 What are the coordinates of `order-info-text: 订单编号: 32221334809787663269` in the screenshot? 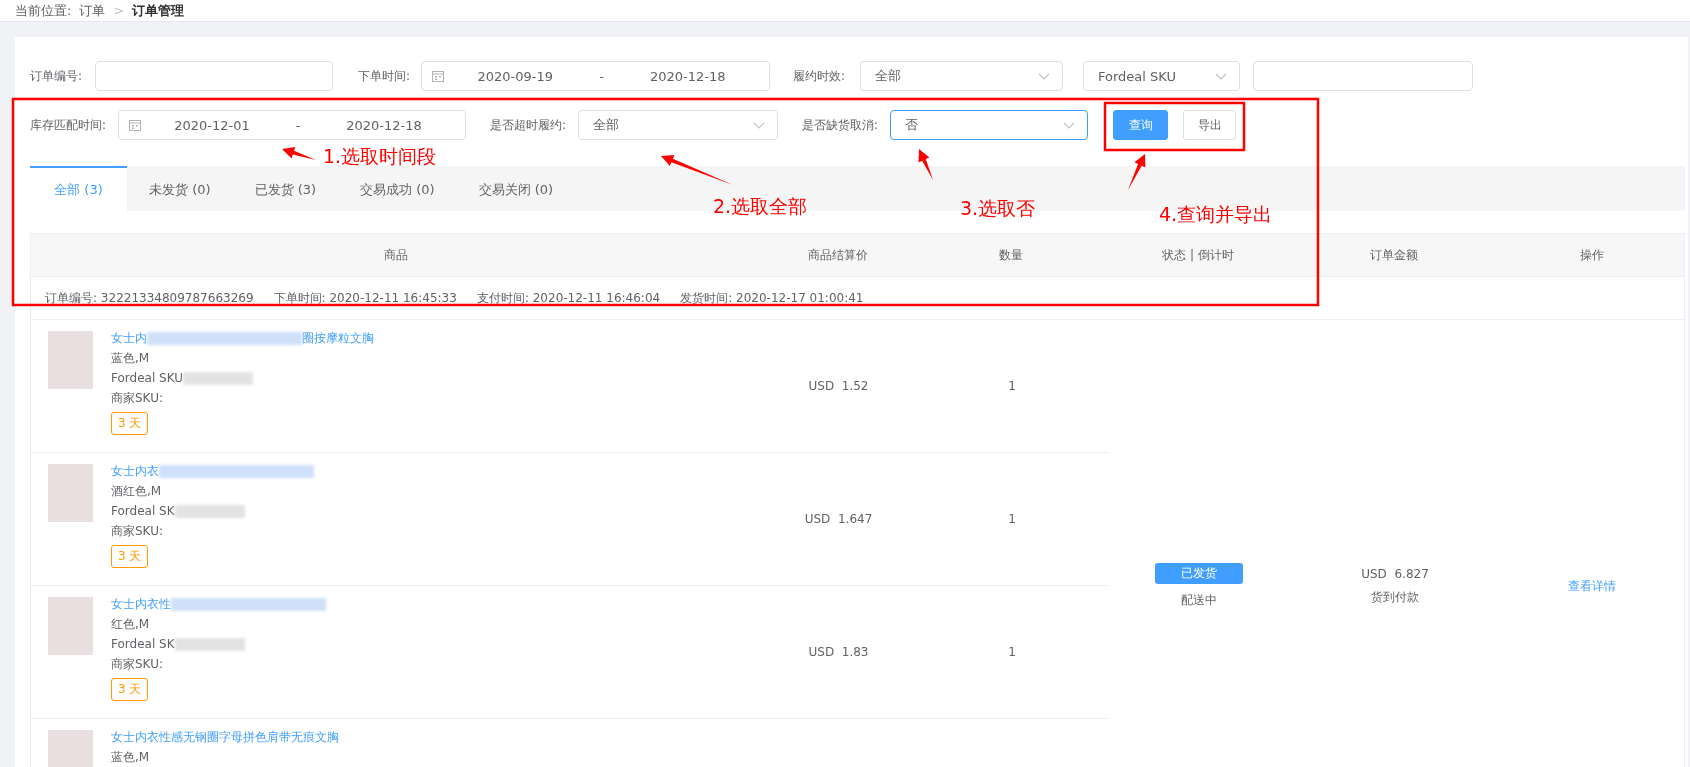 It's located at (149, 298).